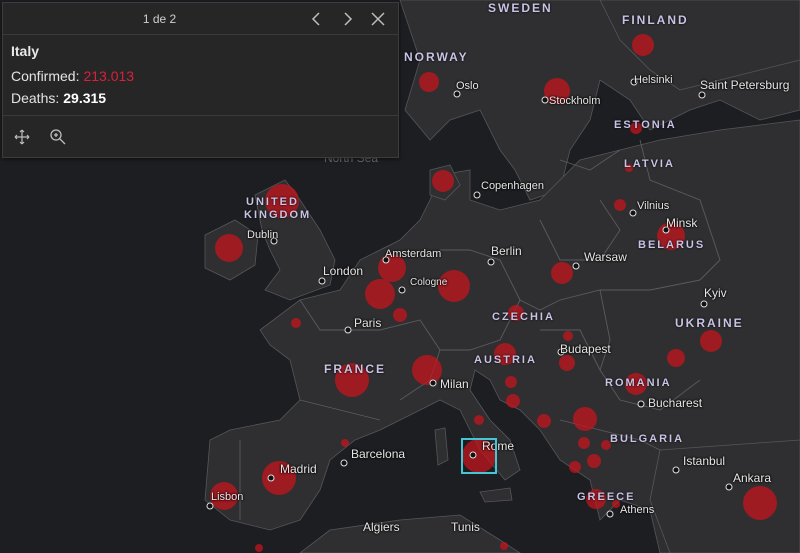 The image size is (800, 553). Describe the element at coordinates (511, 382) in the screenshot. I see `case-bubble-slovenia` at that location.